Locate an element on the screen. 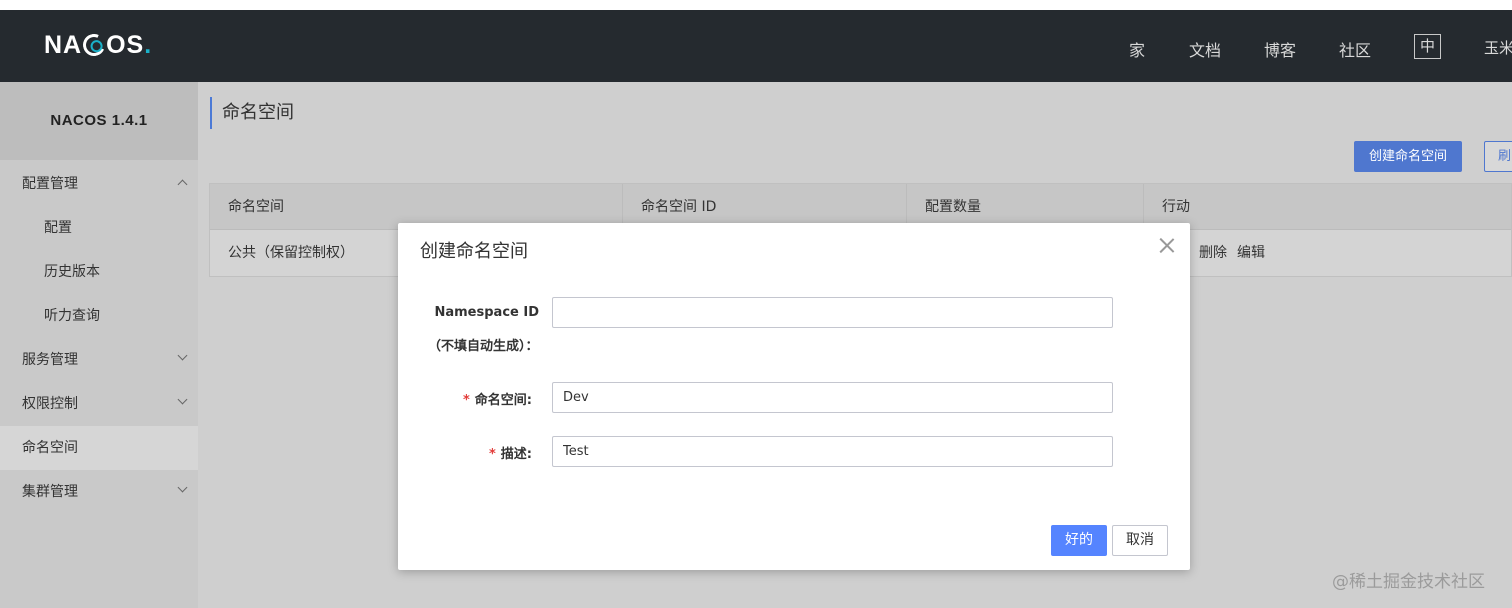  nav-docs: 文档 is located at coordinates (1205, 49).